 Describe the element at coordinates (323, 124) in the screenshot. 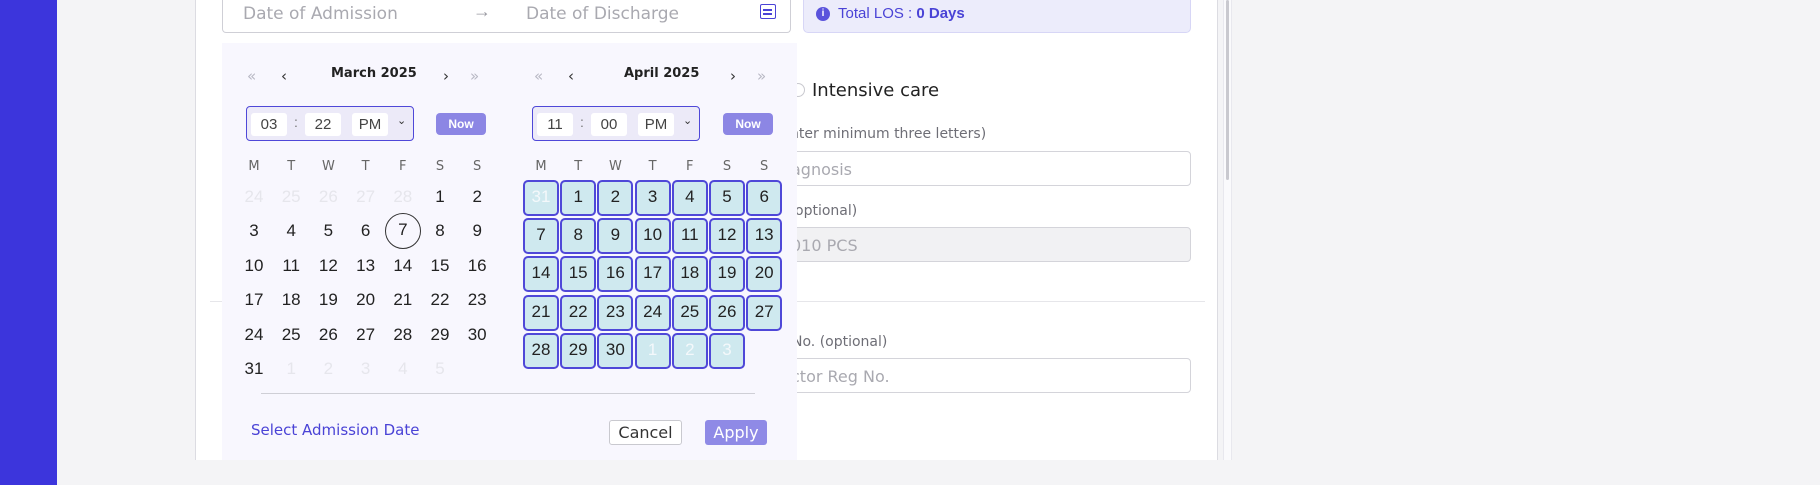

I see `minute-field: 22` at that location.